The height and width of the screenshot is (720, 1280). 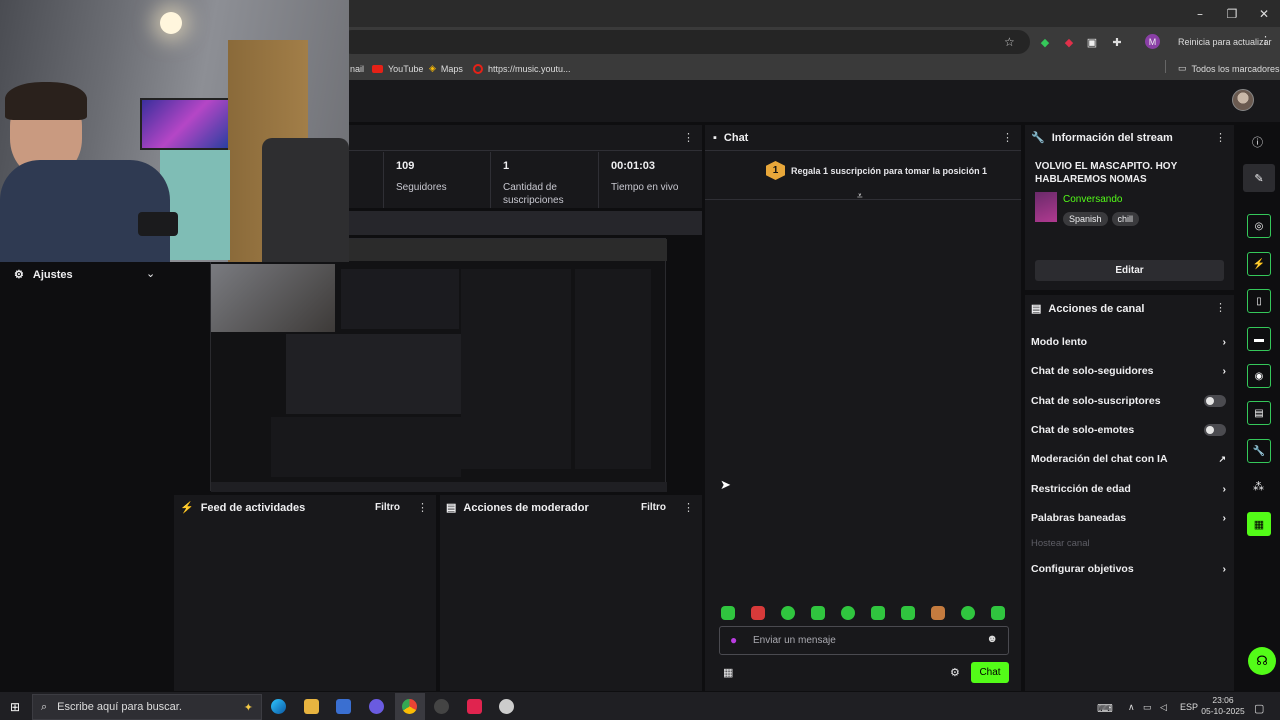 What do you see at coordinates (1259, 708) in the screenshot?
I see `notifications-icon: ▢` at bounding box center [1259, 708].